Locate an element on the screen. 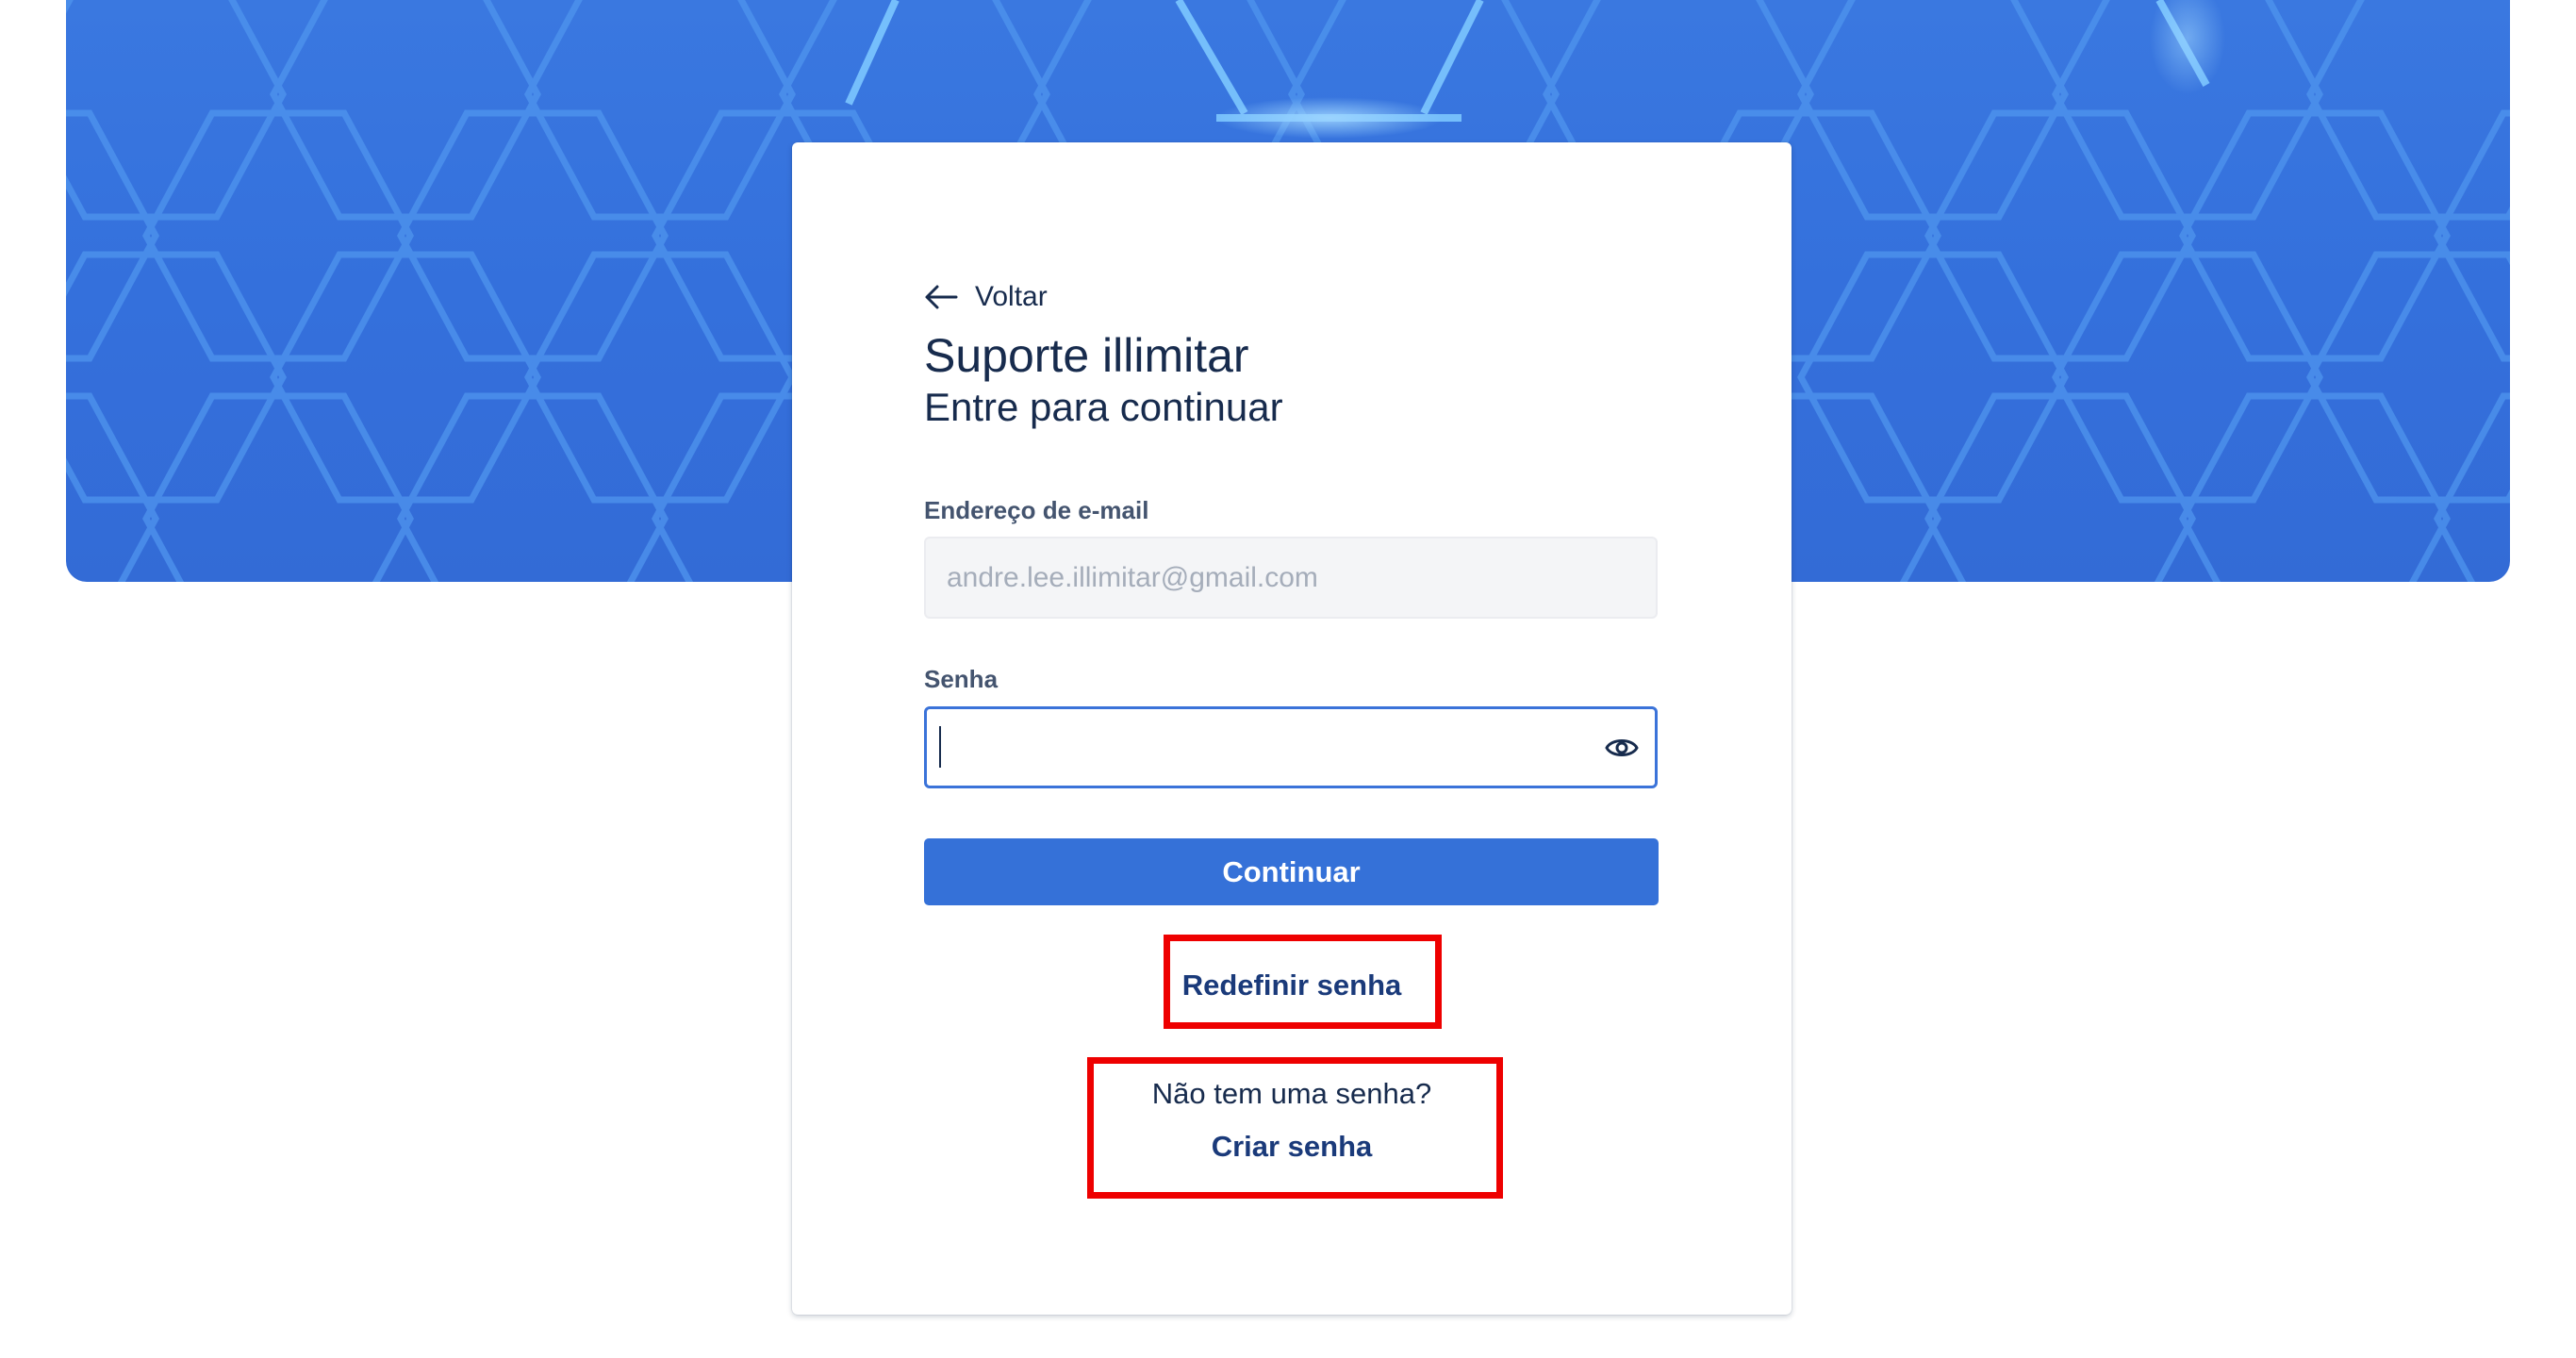 This screenshot has width=2576, height=1358. eye-icon is located at coordinates (1622, 748).